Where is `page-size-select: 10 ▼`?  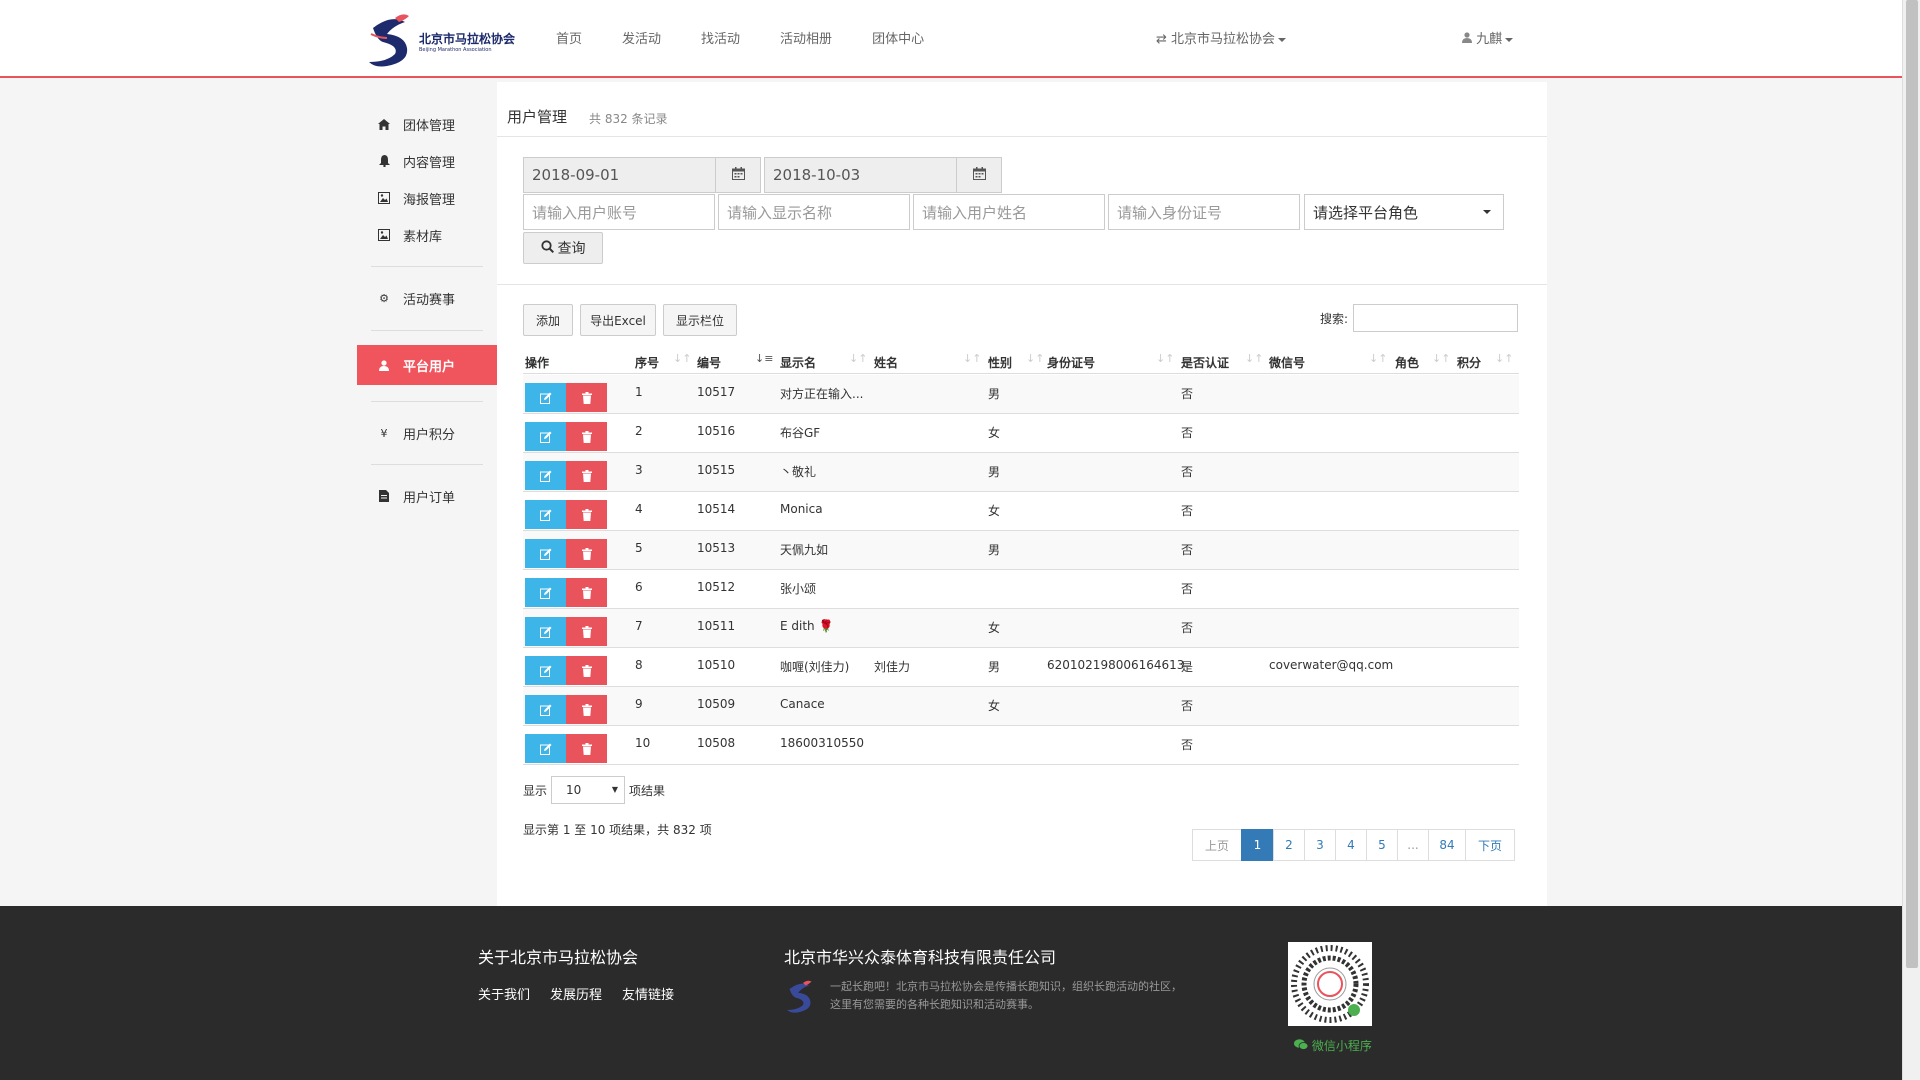 page-size-select: 10 ▼ is located at coordinates (588, 790).